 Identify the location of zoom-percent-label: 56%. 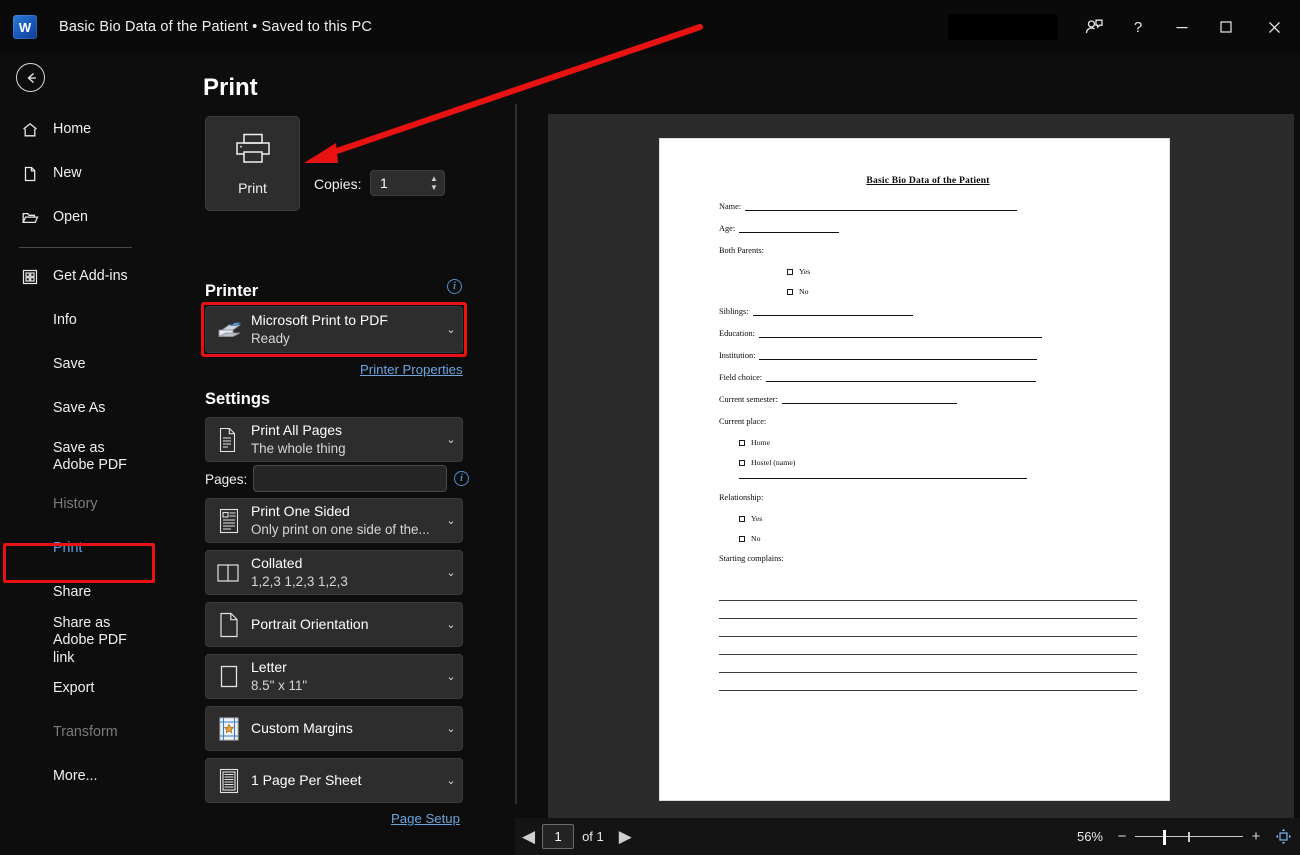
(1090, 836).